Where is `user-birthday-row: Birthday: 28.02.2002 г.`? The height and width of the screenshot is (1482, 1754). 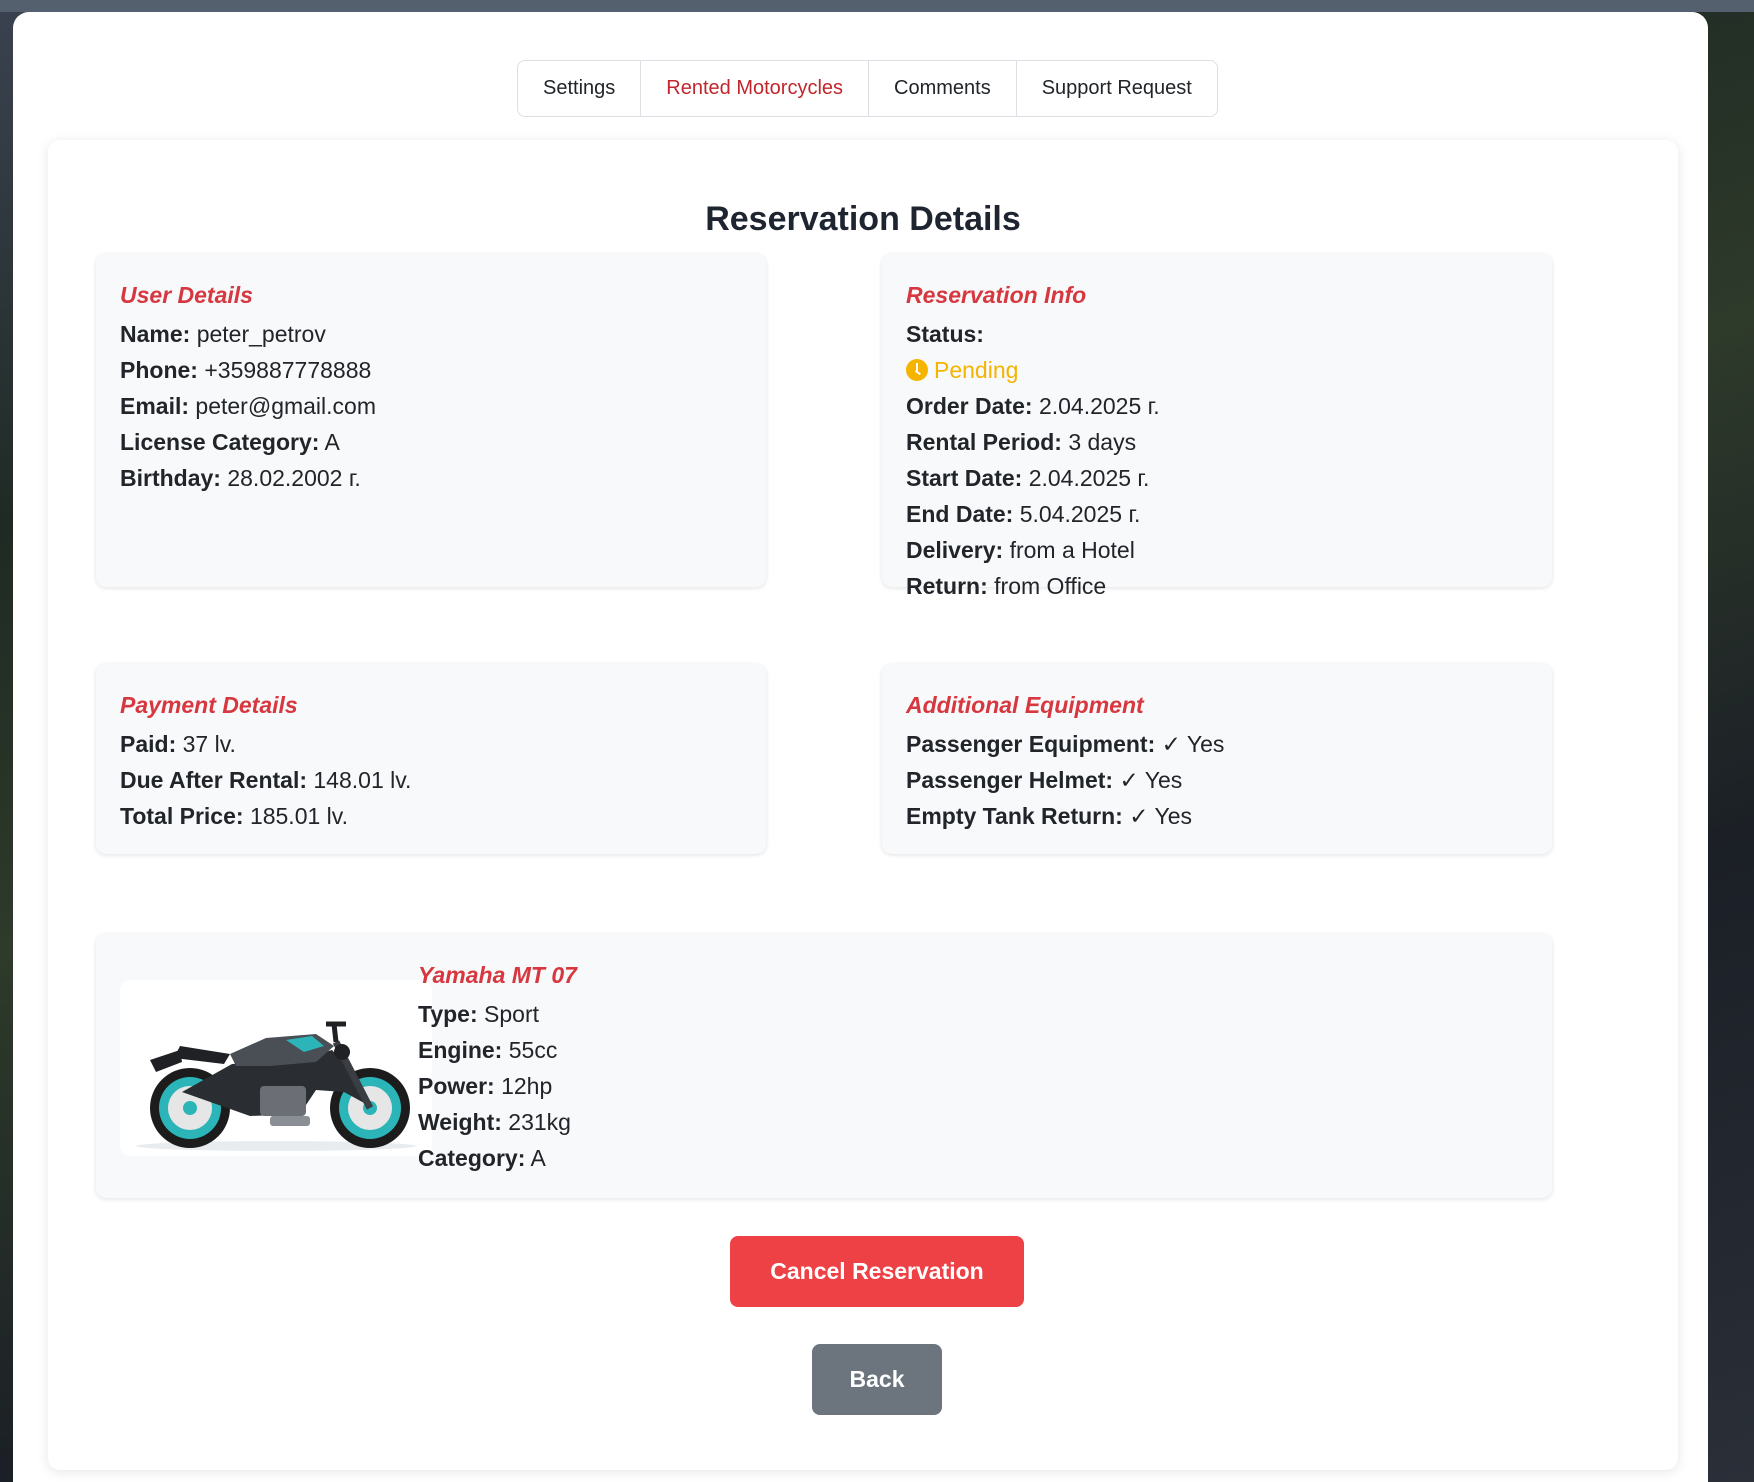 user-birthday-row: Birthday: 28.02.2002 г. is located at coordinates (240, 478).